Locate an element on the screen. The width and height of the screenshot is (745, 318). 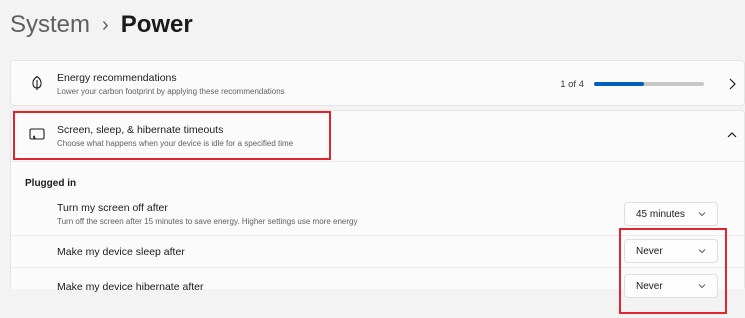
screen-off-dropdown: 45 minutes is located at coordinates (671, 214).